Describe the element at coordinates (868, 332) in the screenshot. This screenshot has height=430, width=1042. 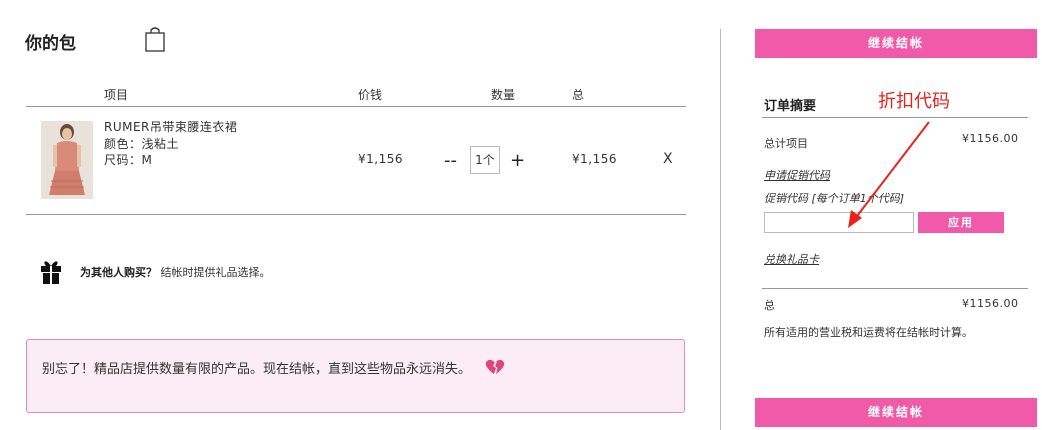
I see `tax-note: 所有适用的营业税和运费将在结帐时计算。` at that location.